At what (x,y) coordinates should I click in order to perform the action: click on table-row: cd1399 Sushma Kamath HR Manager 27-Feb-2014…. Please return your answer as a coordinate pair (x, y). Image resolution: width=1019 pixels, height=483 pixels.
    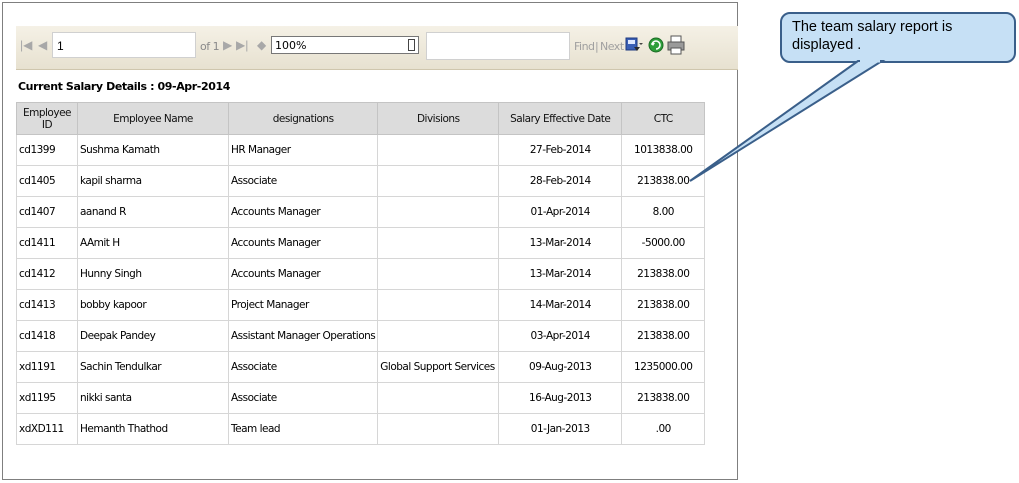
    Looking at the image, I should click on (361, 150).